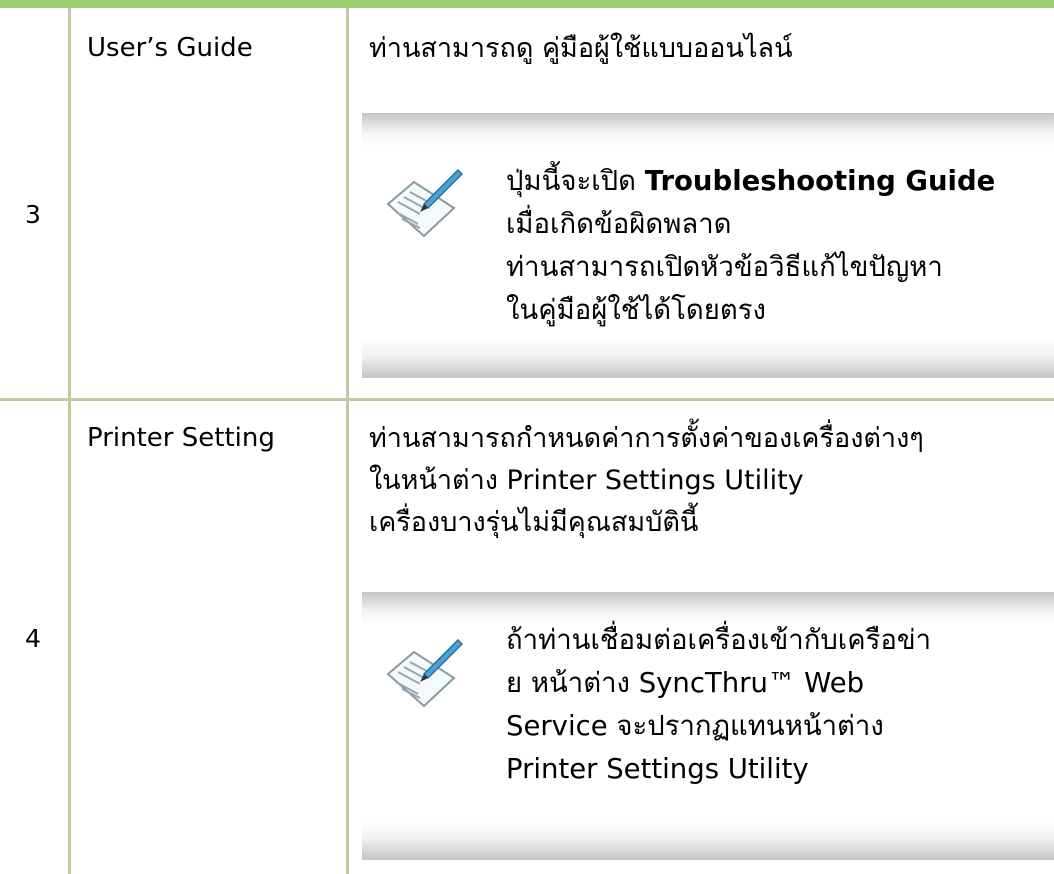  What do you see at coordinates (751, 181) in the screenshot?
I see `note-line: ปุ่มนี้จะเปิด Troubleshooting Guide` at bounding box center [751, 181].